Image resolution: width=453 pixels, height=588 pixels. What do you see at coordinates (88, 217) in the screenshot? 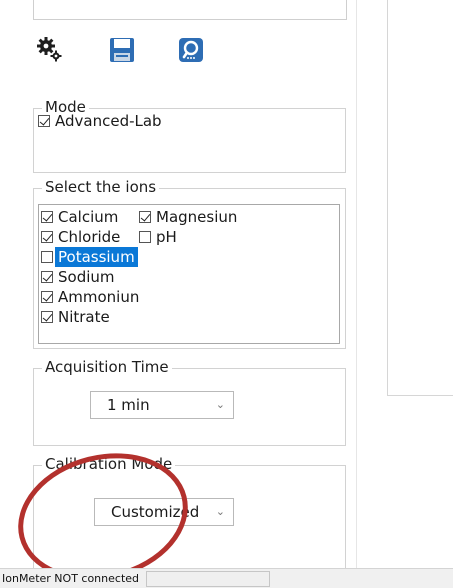
I see `calcium-label: Calcium` at bounding box center [88, 217].